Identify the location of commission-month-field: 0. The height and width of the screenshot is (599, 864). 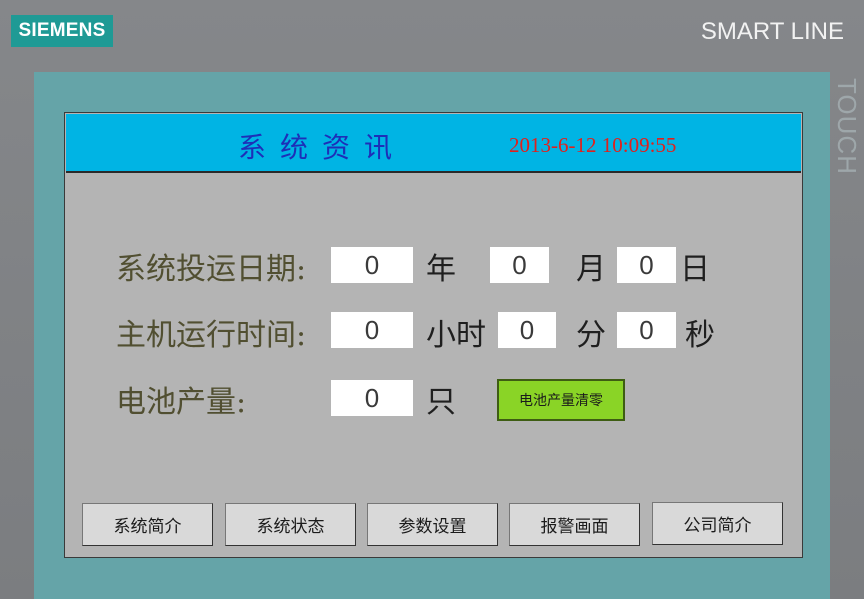
(519, 265).